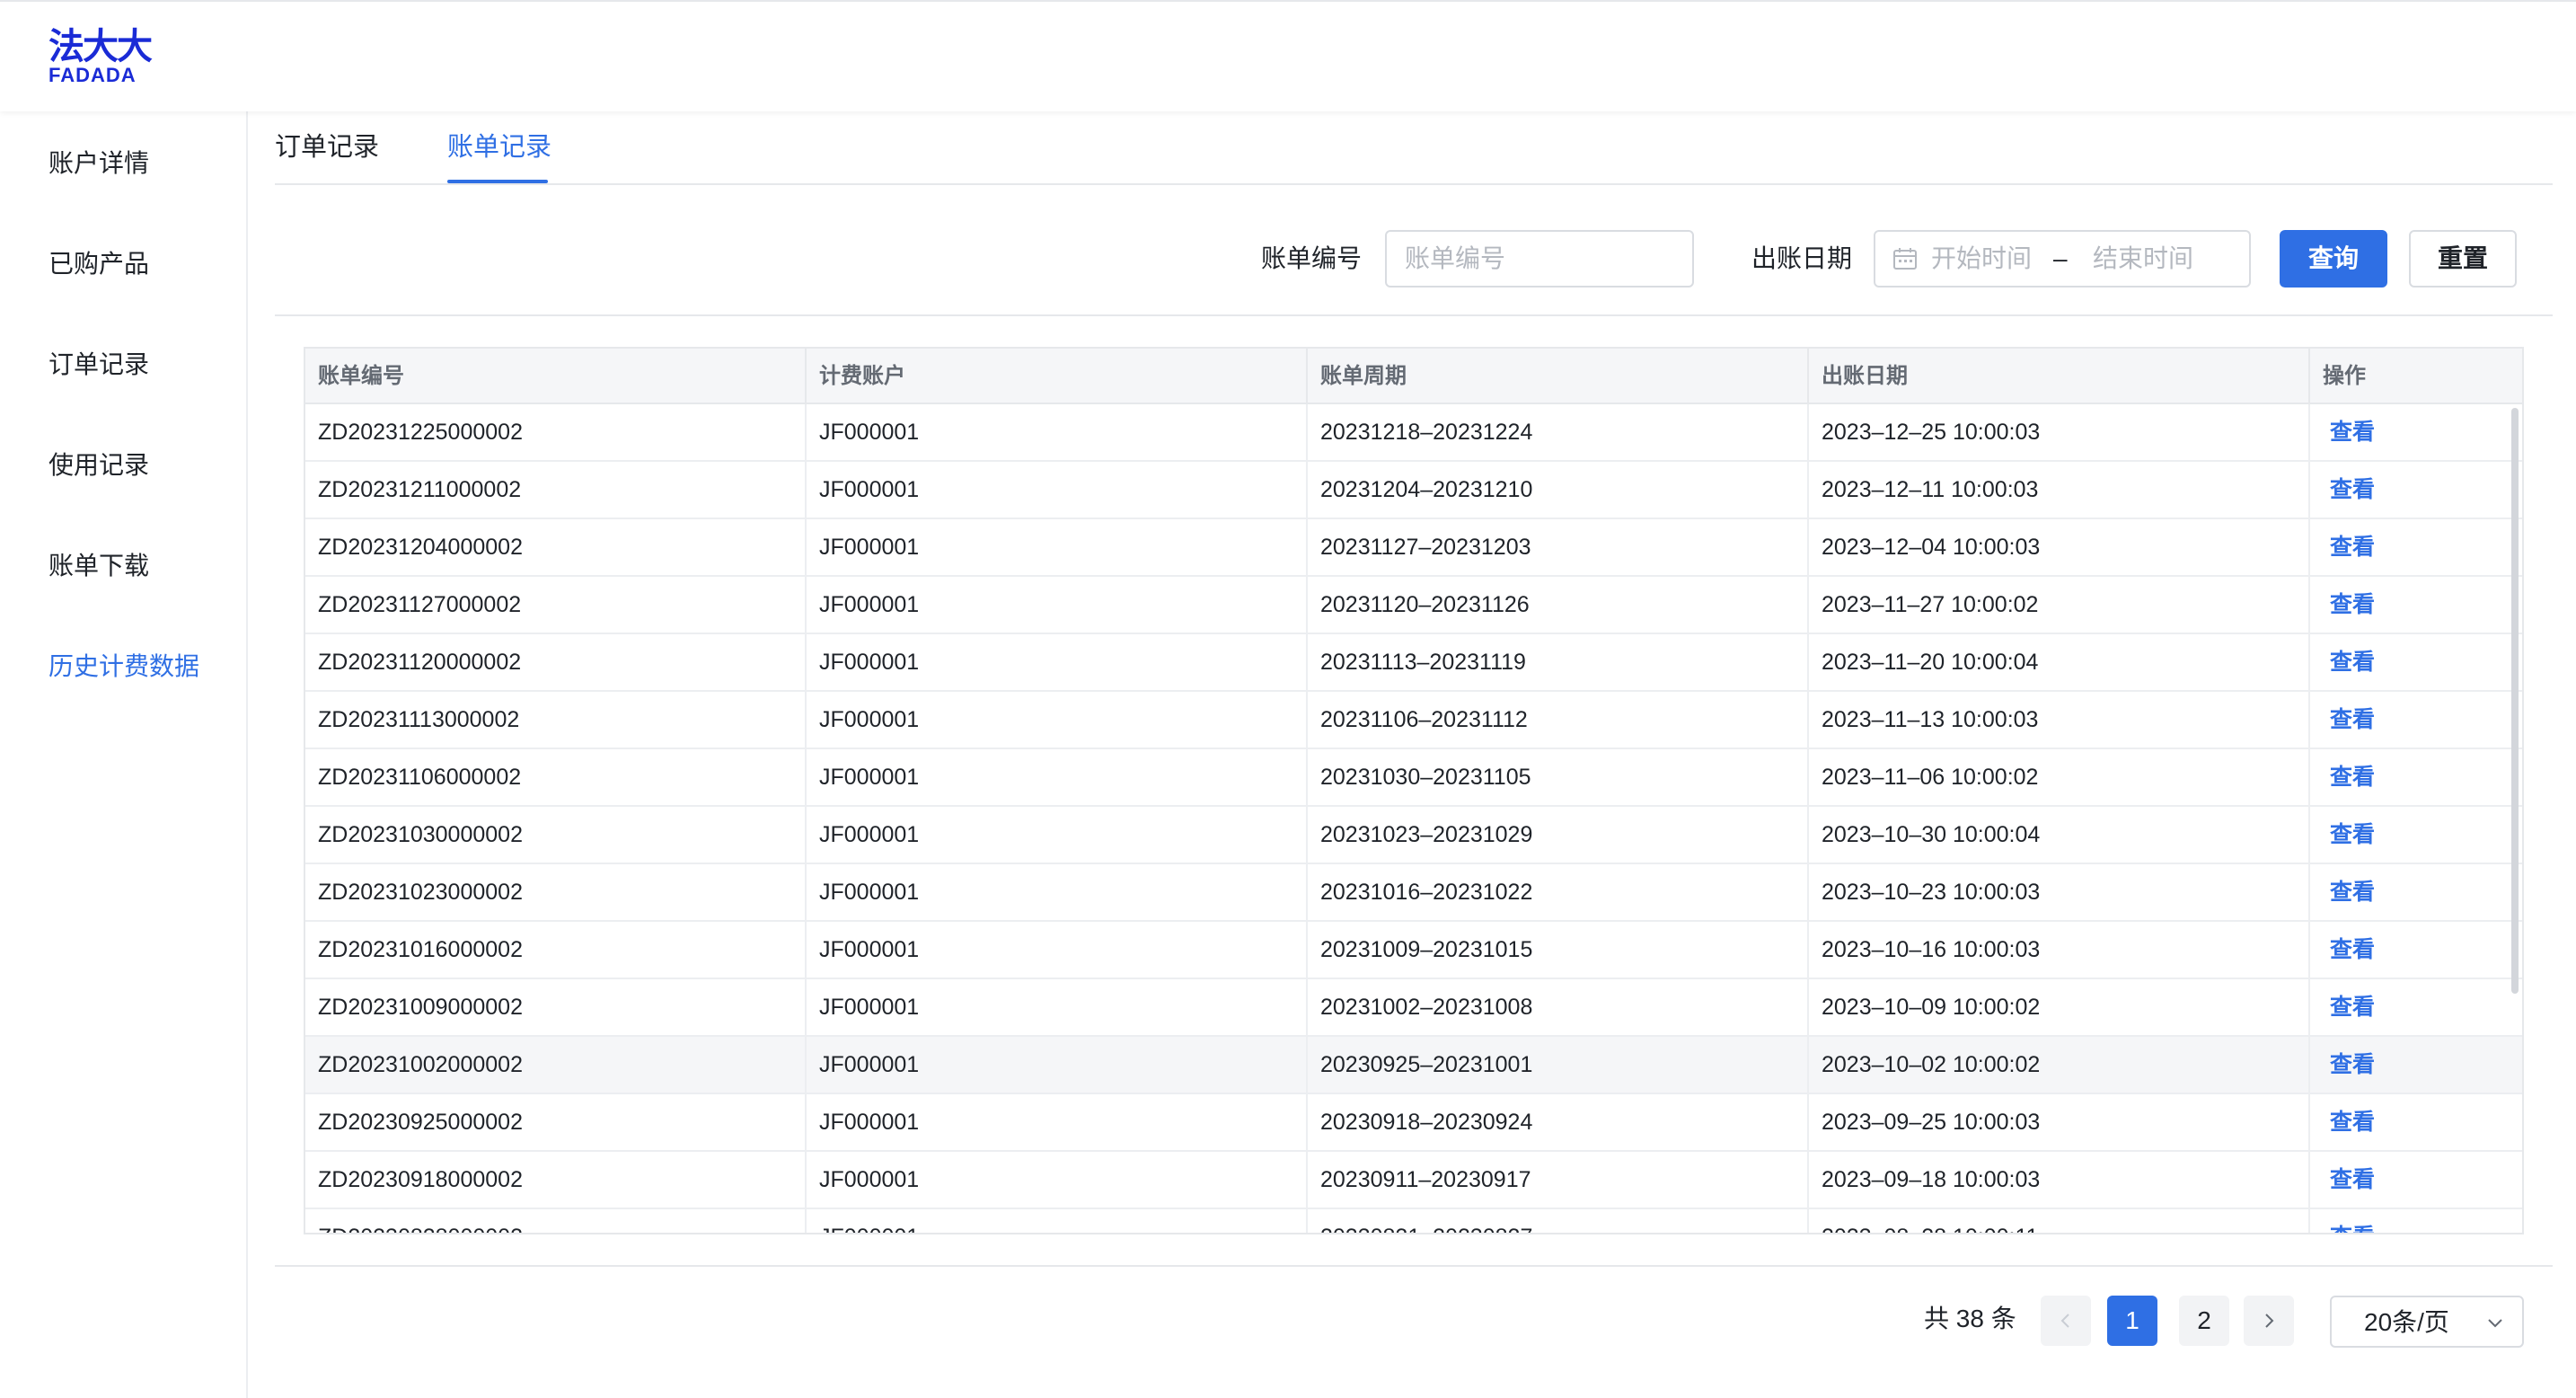  I want to click on sidebar-item-history-billing: 历史计费数据, so click(124, 667).